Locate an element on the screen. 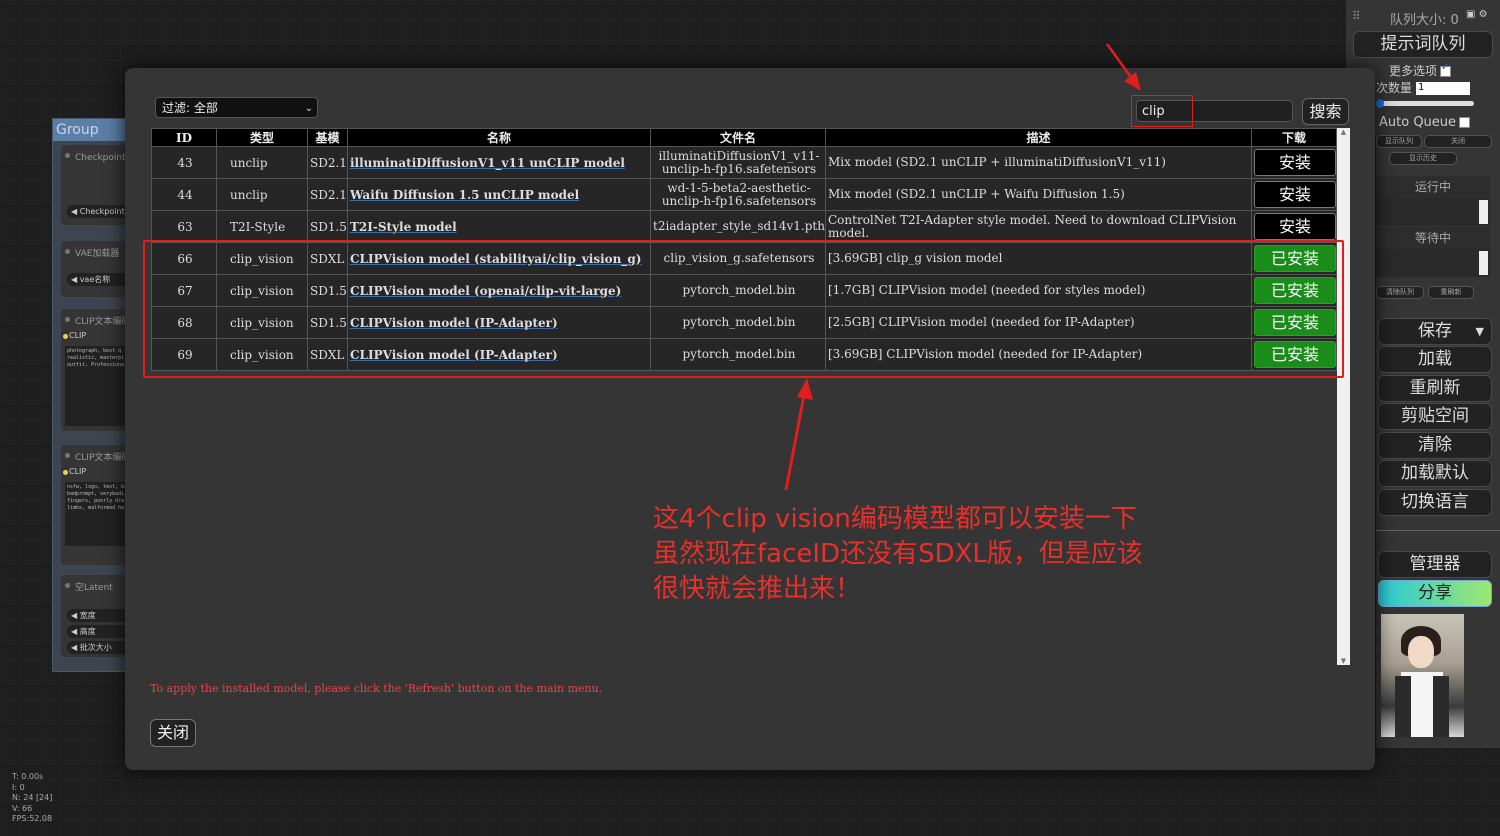 This screenshot has width=1500, height=836. annotation-arrows is located at coordinates (962, 267).